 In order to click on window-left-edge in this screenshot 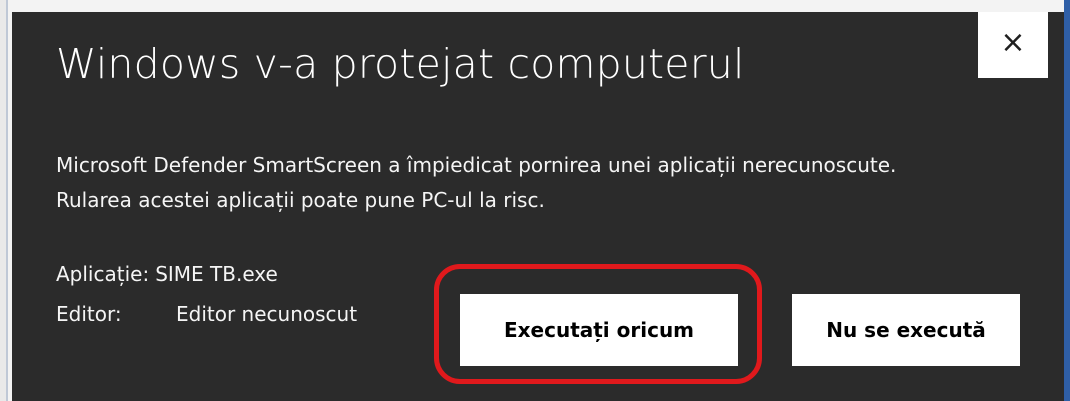, I will do `click(4, 200)`.